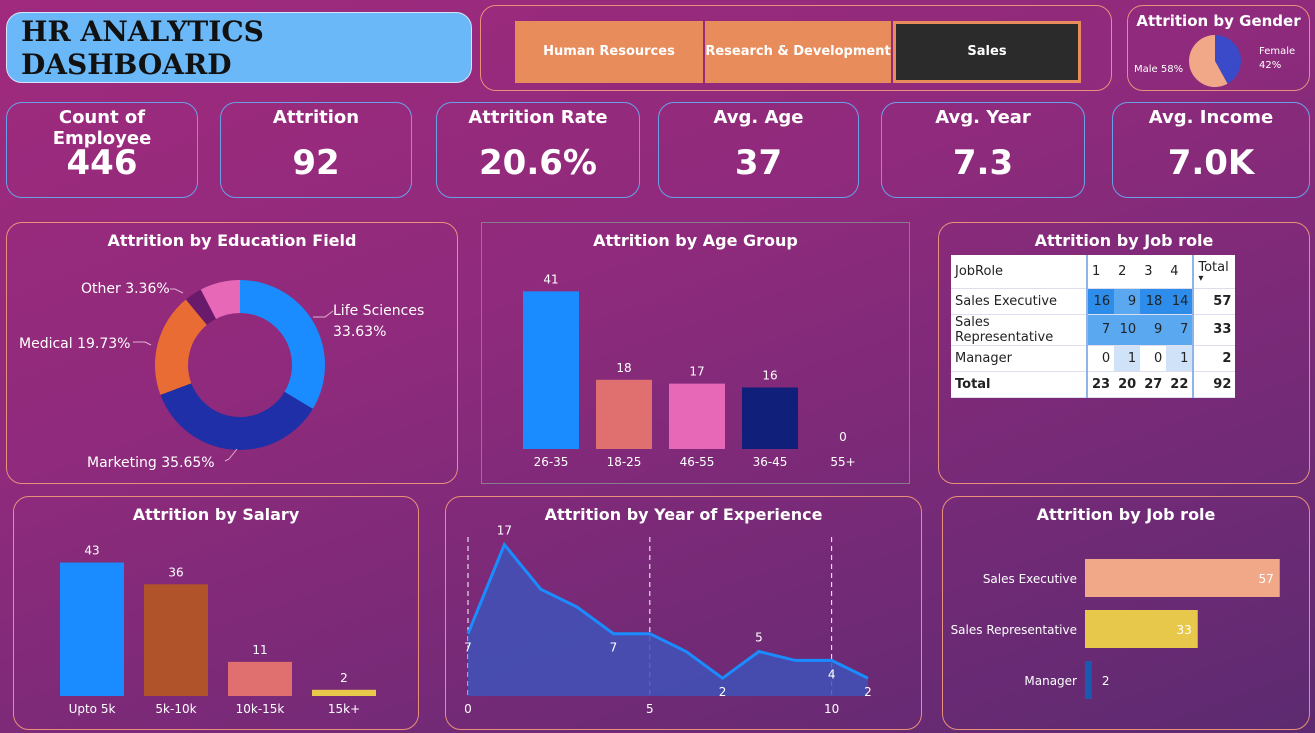 The height and width of the screenshot is (733, 1315). Describe the element at coordinates (759, 638) in the screenshot. I see `point-label: 5` at that location.